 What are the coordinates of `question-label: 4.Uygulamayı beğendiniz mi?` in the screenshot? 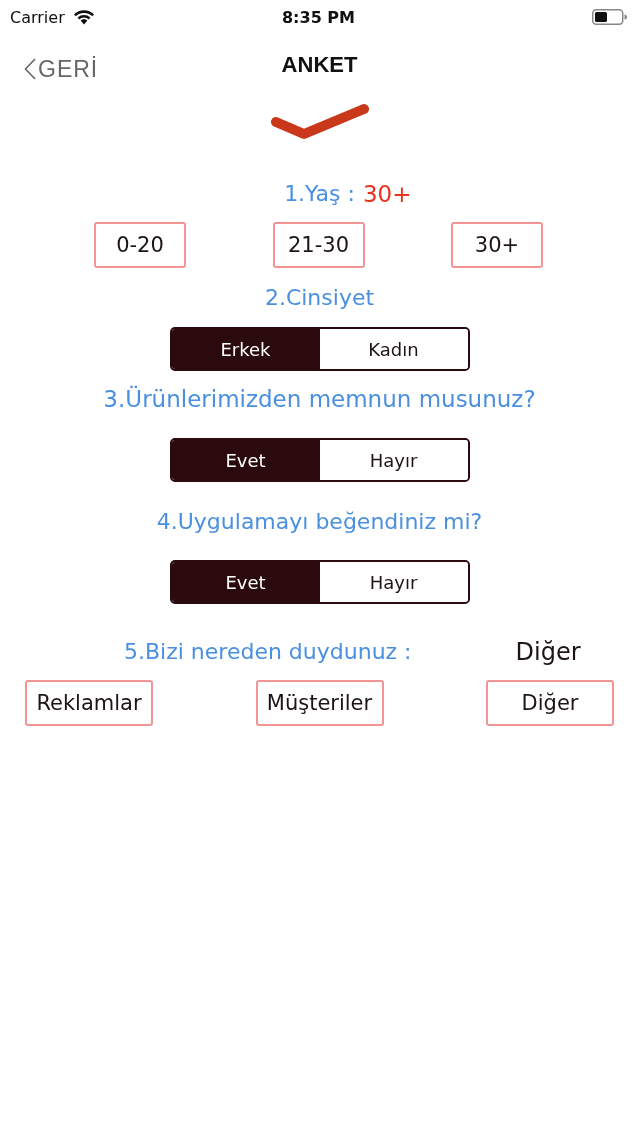 It's located at (319, 522).